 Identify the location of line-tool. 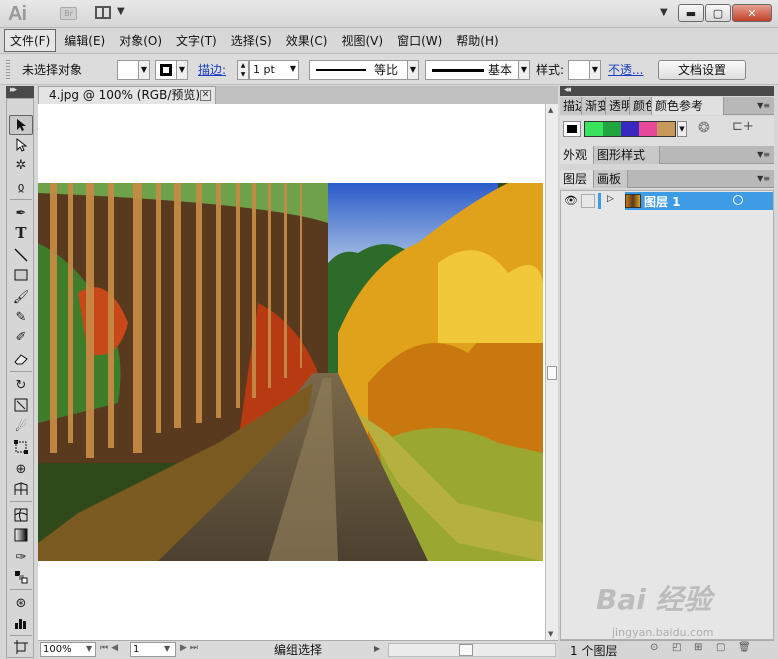
(21, 255).